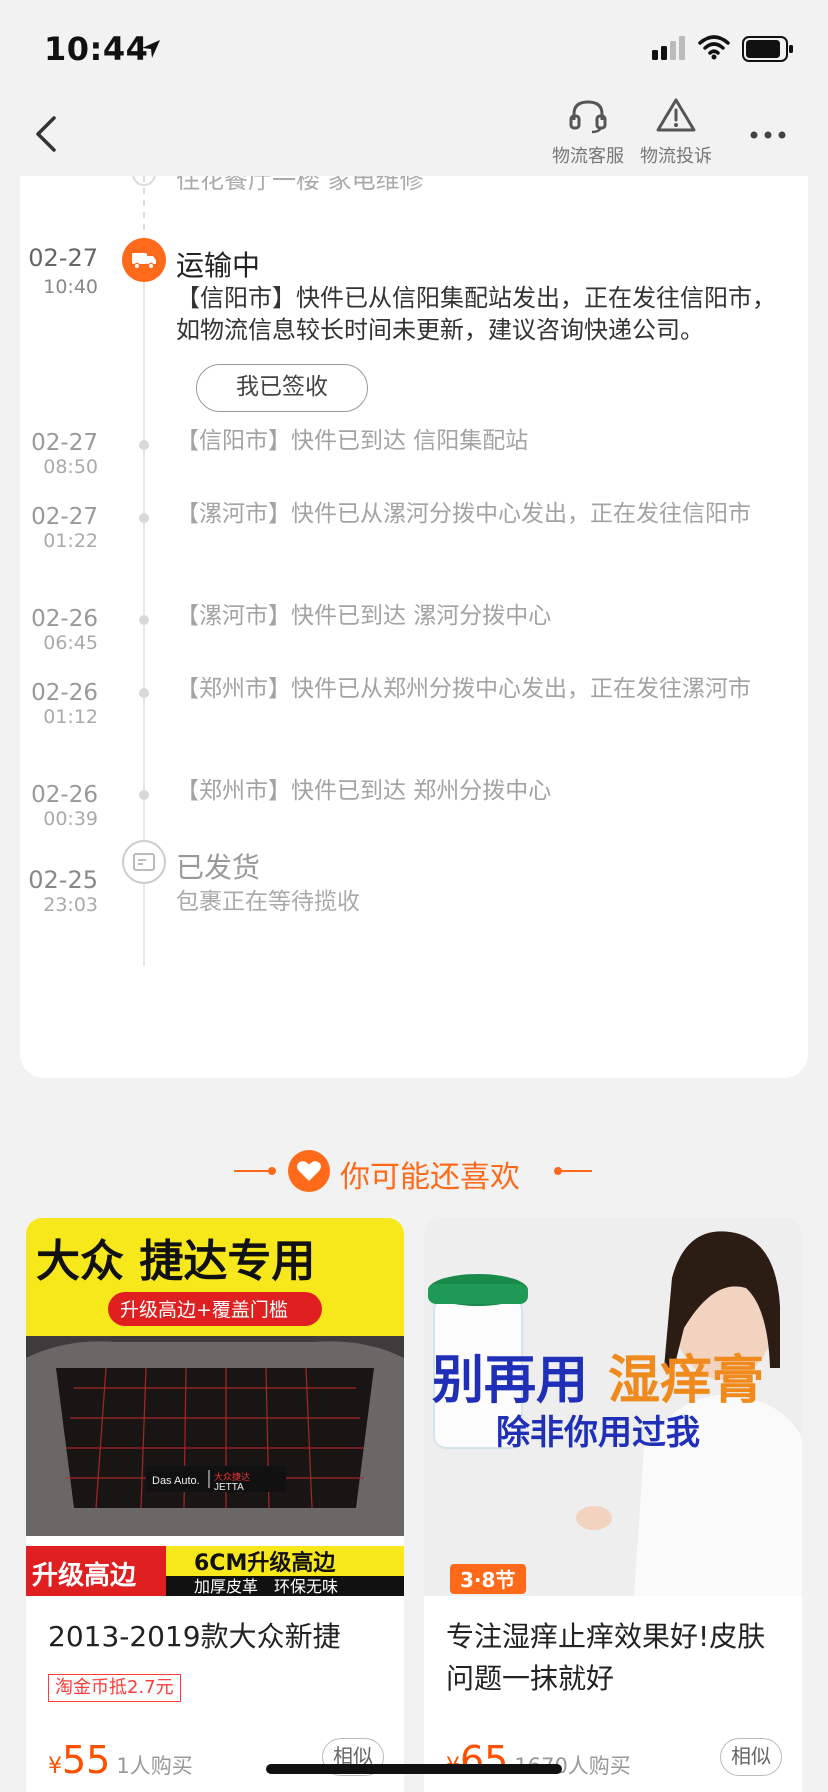  Describe the element at coordinates (70, 643) in the screenshot. I see `event-time: 06:45` at that location.